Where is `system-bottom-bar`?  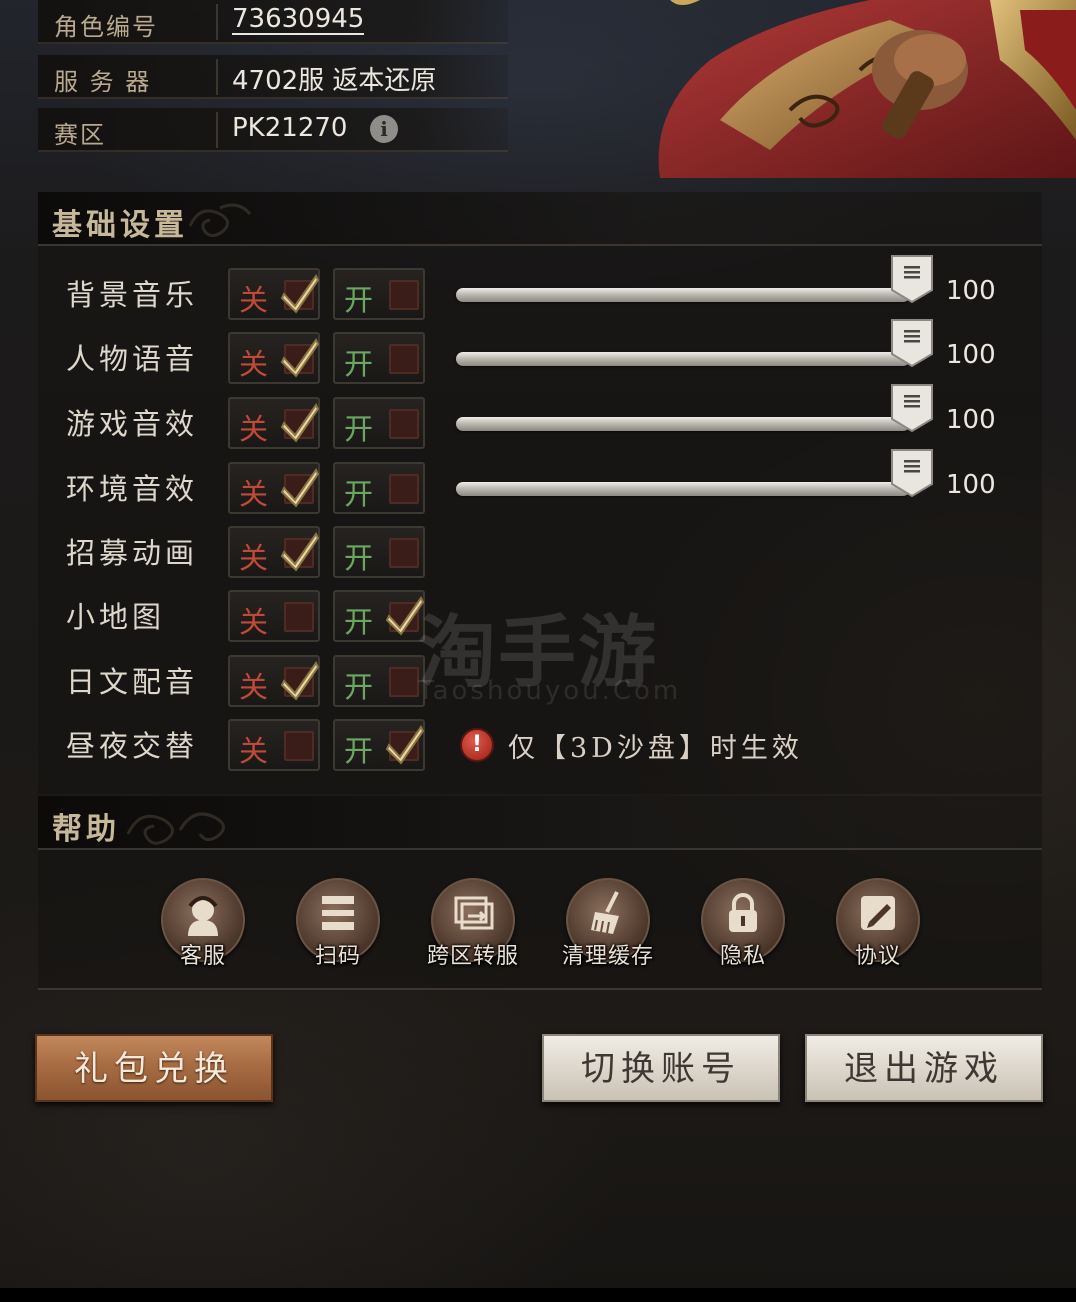 system-bottom-bar is located at coordinates (538, 1295).